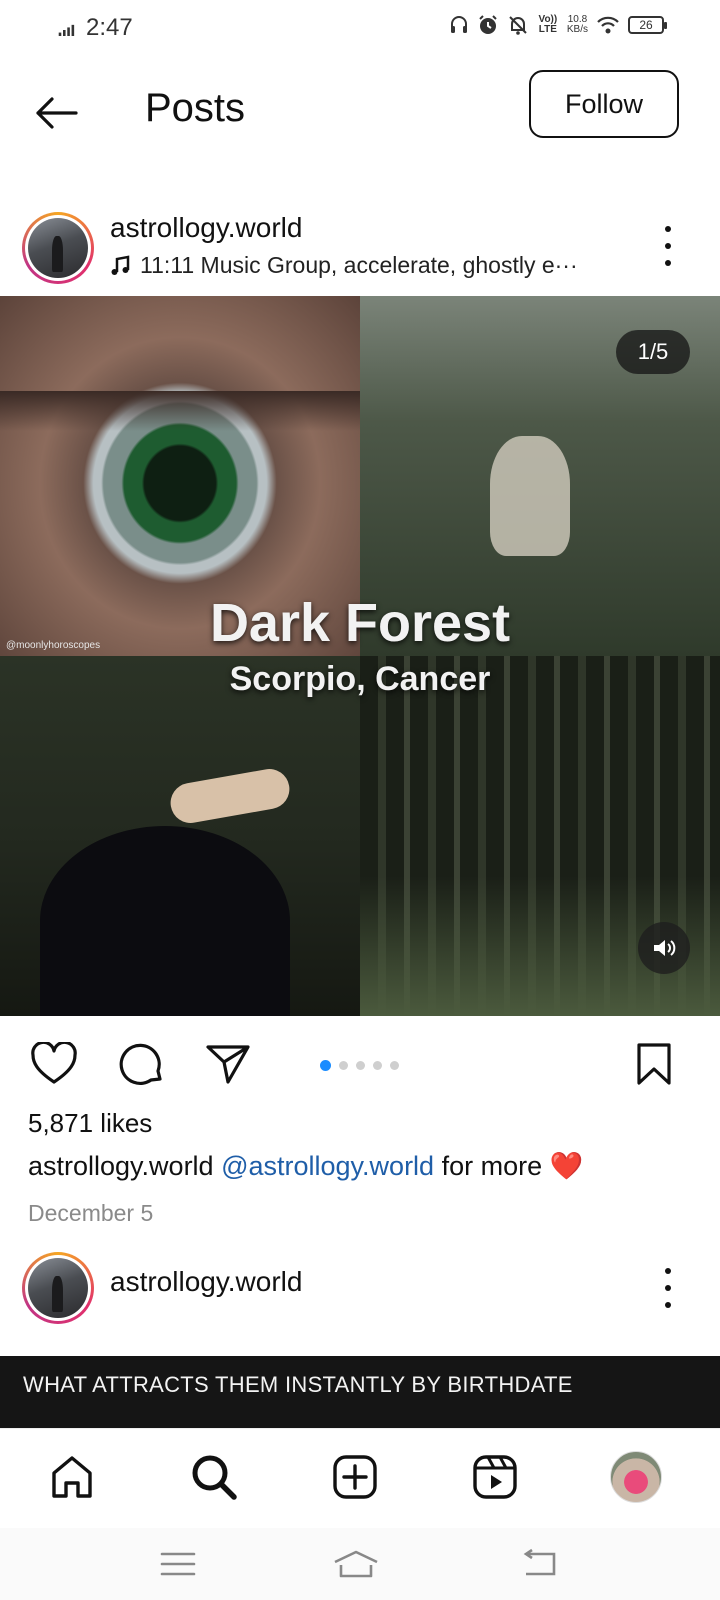 Image resolution: width=720 pixels, height=1600 pixels. I want to click on system-navigation, so click(360, 1564).